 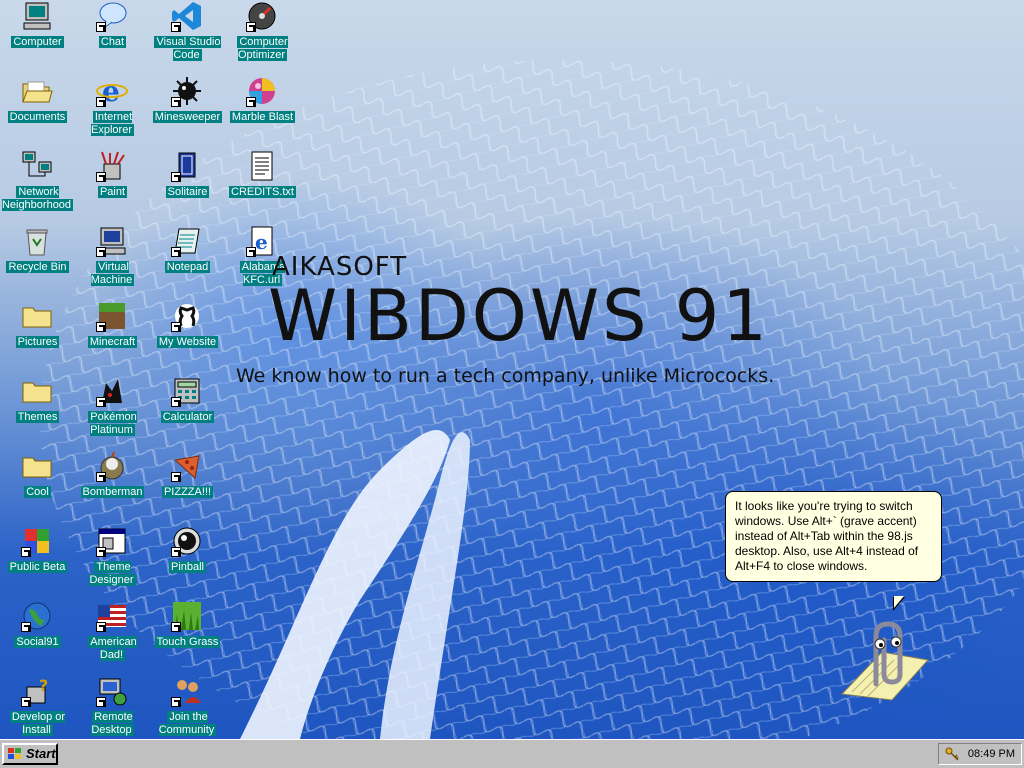 What do you see at coordinates (37, 410) in the screenshot?
I see `desktop-icon-themes: Themes` at bounding box center [37, 410].